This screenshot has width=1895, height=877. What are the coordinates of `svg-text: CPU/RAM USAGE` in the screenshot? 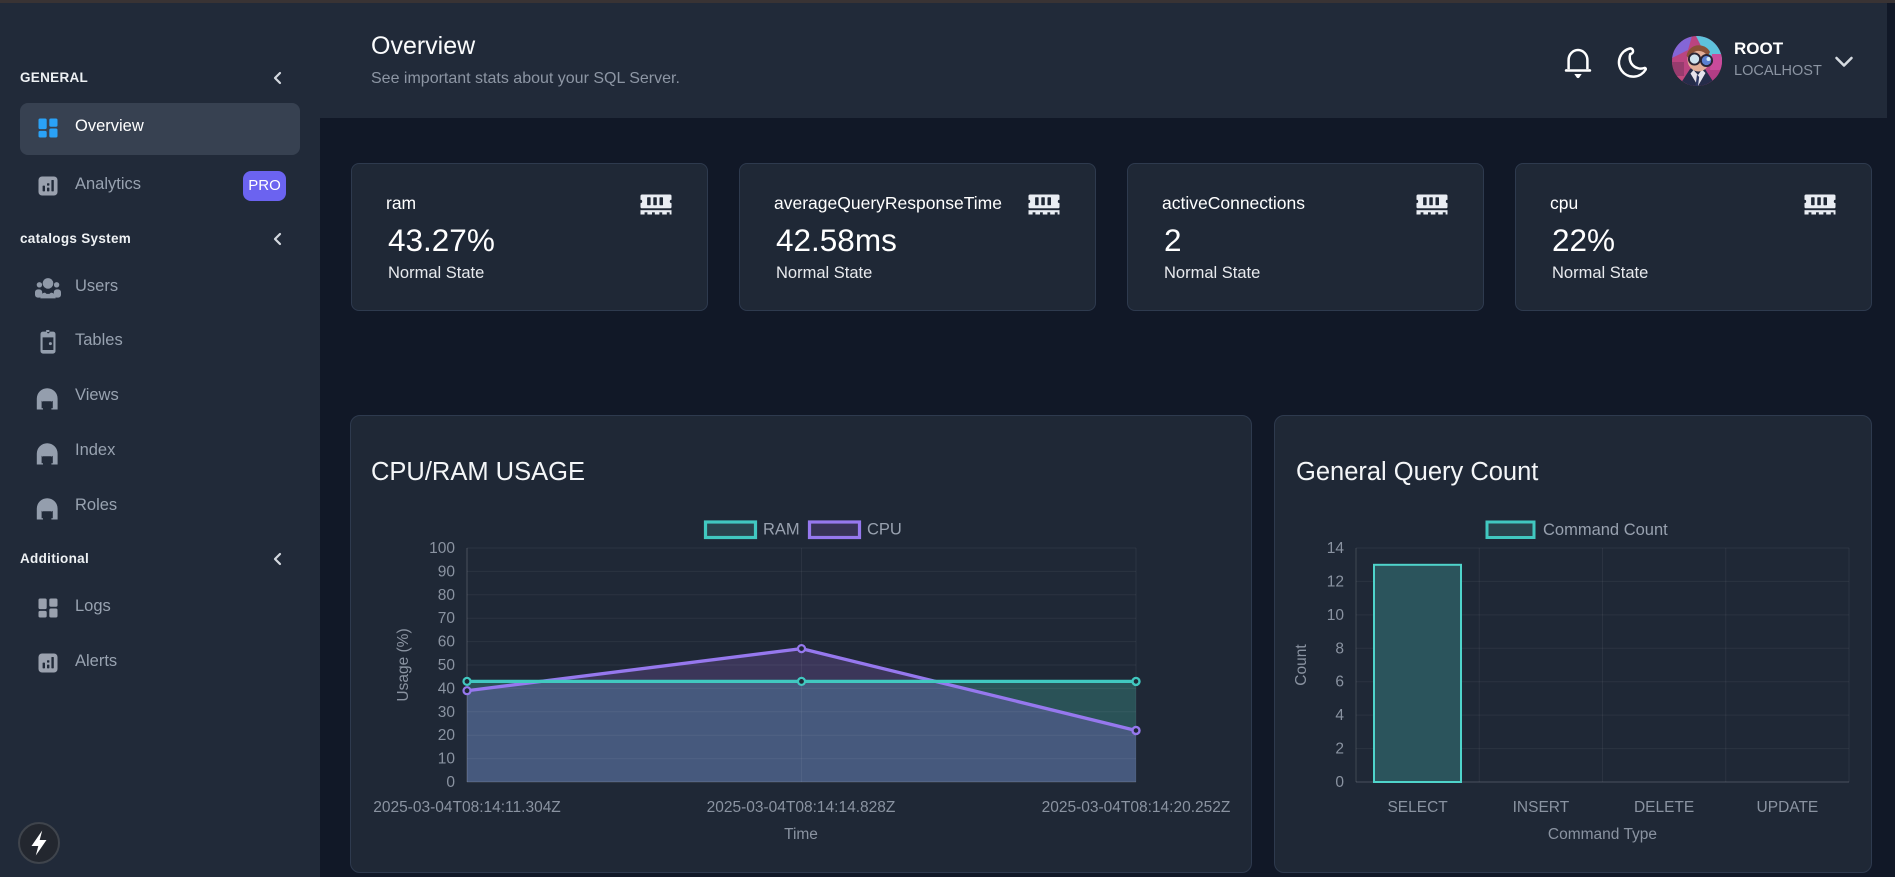 It's located at (478, 472).